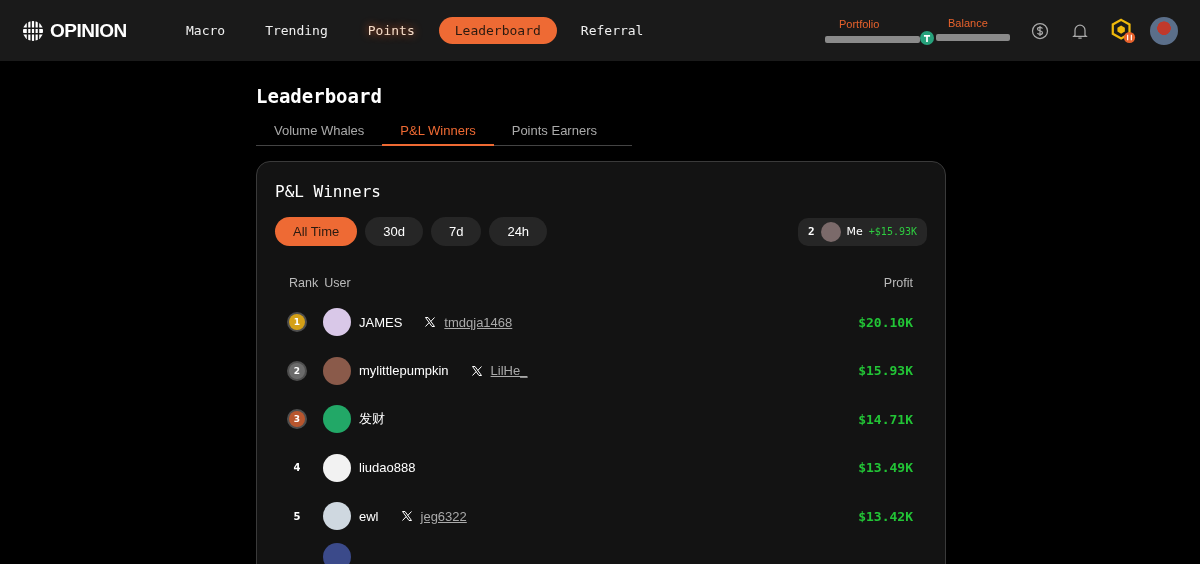  I want to click on page-title: Leaderboard, so click(319, 96).